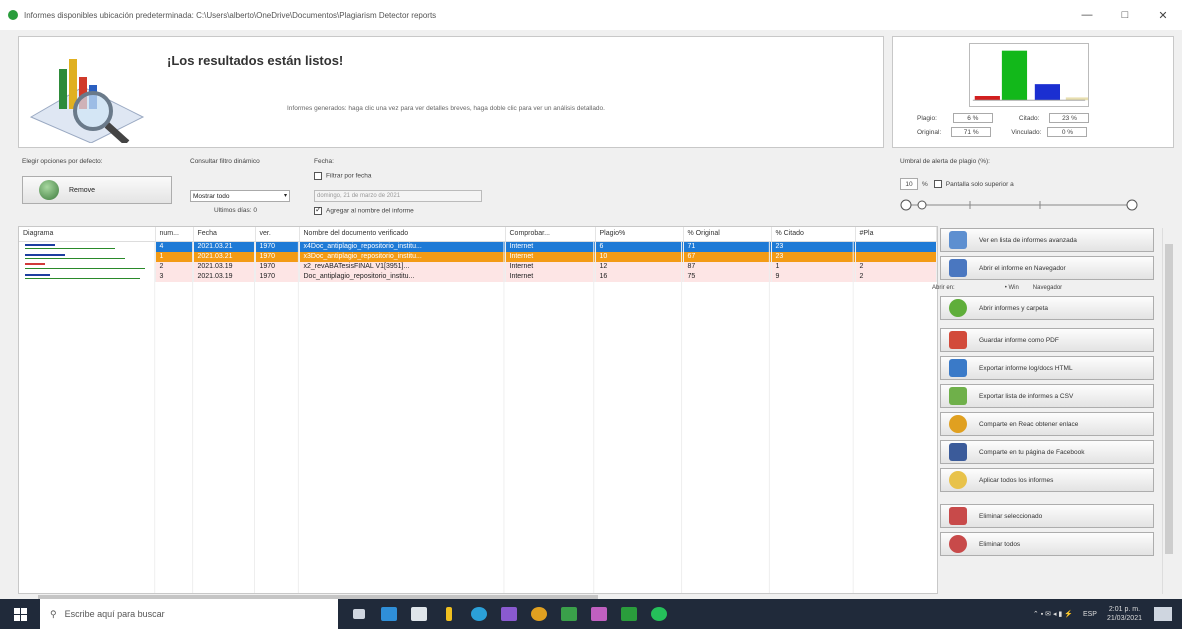 The image size is (1182, 629). What do you see at coordinates (1069, 118) in the screenshot?
I see `stat-value: 23 %` at bounding box center [1069, 118].